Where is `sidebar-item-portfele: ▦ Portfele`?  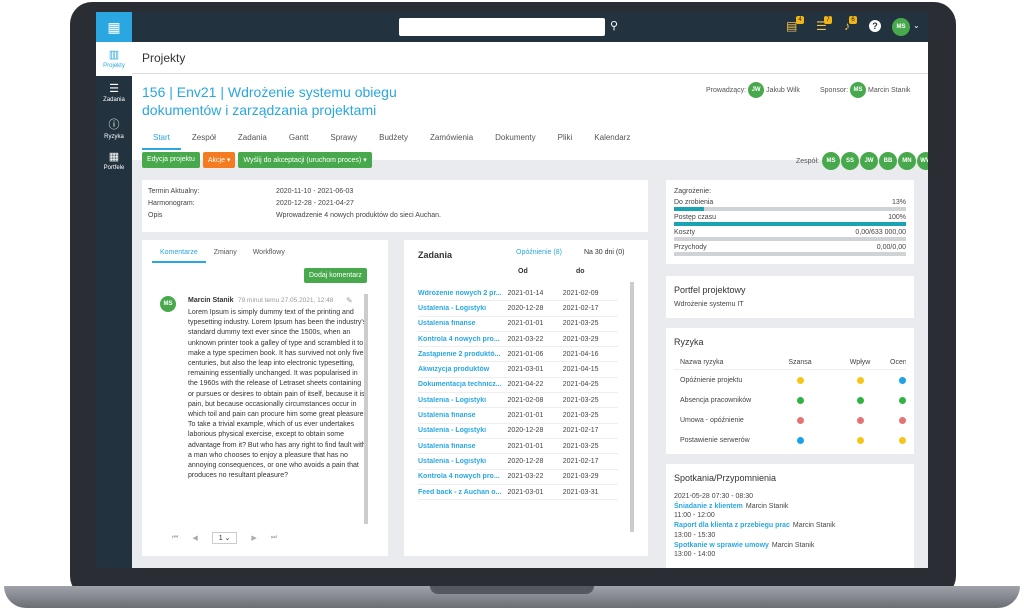 sidebar-item-portfele: ▦ Portfele is located at coordinates (114, 161).